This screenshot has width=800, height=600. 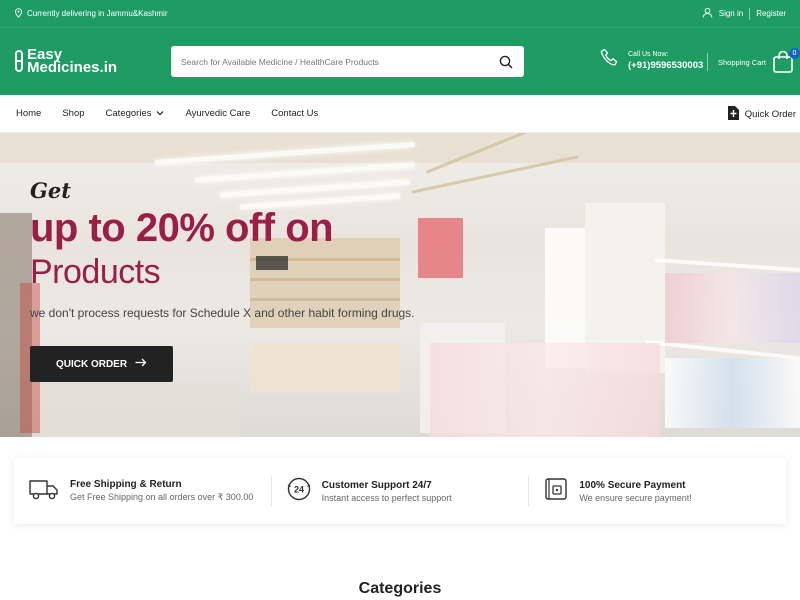 What do you see at coordinates (400, 588) in the screenshot?
I see `categories-section-title: Categories` at bounding box center [400, 588].